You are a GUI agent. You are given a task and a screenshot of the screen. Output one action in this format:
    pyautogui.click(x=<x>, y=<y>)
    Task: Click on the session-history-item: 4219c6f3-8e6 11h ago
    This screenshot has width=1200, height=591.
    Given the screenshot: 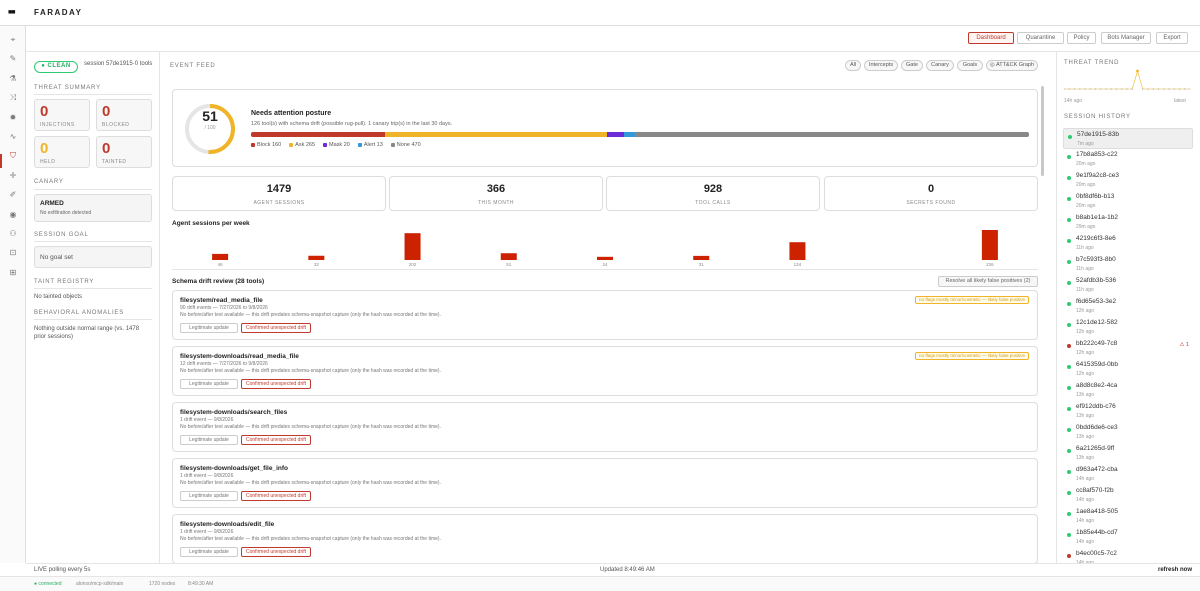 What is the action you would take?
    pyautogui.click(x=1128, y=243)
    